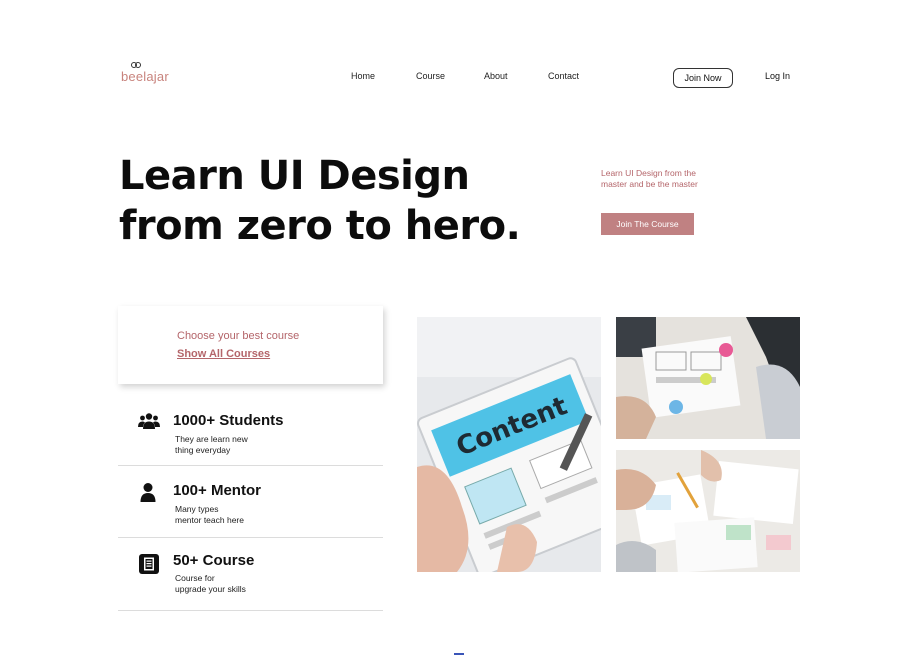 Image resolution: width=919 pixels, height=655 pixels. What do you see at coordinates (149, 422) in the screenshot?
I see `students-icon` at bounding box center [149, 422].